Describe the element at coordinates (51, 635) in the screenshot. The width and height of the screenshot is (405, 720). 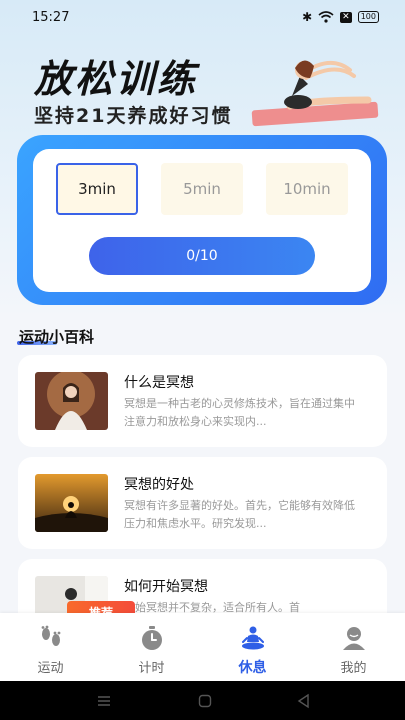
I see `footprints-icon` at that location.